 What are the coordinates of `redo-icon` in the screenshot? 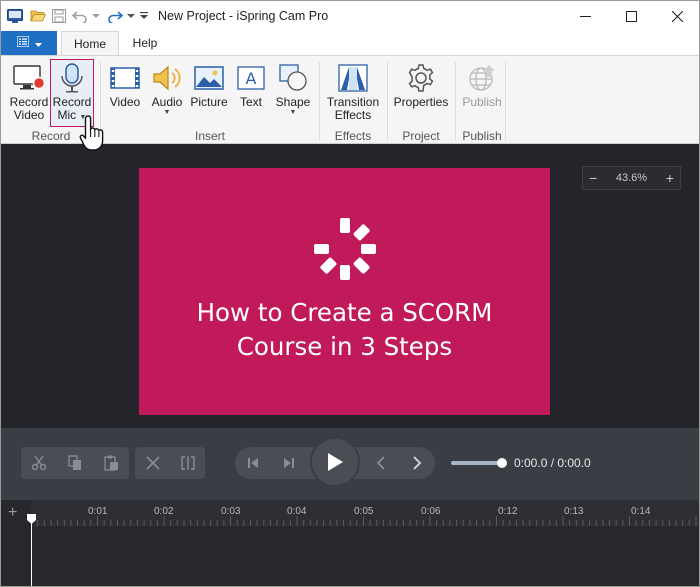 It's located at (115, 16).